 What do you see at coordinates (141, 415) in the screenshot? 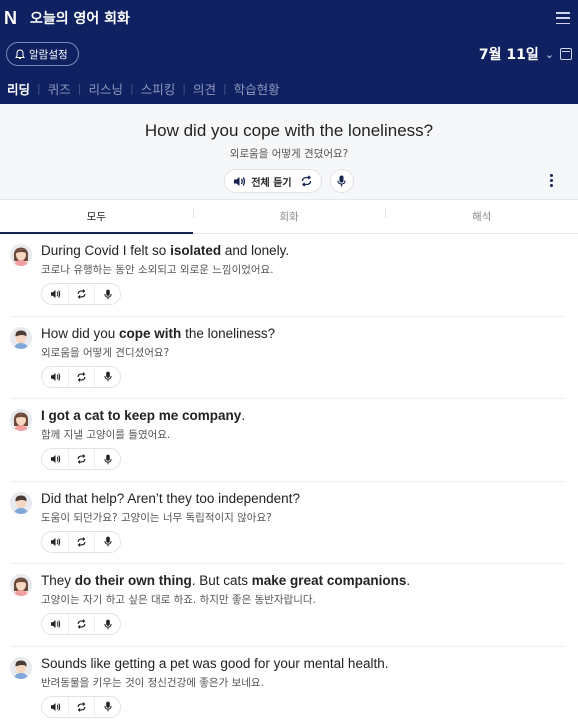
I see `key-expression: I got a cat to keep me company` at bounding box center [141, 415].